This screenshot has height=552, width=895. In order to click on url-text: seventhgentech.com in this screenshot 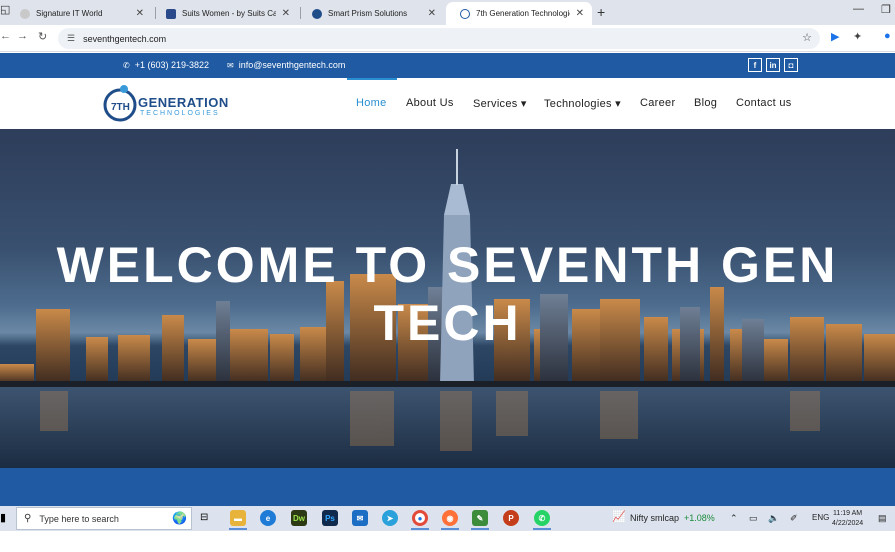, I will do `click(124, 39)`.